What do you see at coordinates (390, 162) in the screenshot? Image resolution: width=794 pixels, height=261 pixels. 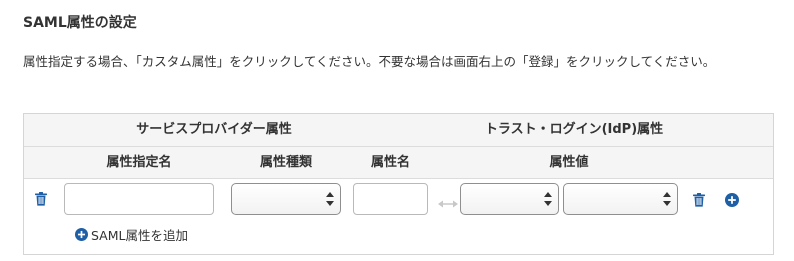 I see `column-header-attr-name: 属性名` at bounding box center [390, 162].